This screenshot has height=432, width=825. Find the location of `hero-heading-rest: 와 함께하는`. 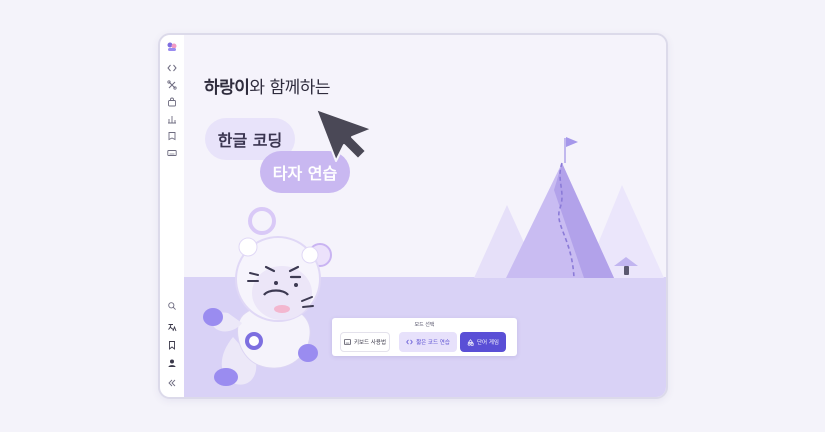

hero-heading-rest: 와 함께하는 is located at coordinates (290, 88).